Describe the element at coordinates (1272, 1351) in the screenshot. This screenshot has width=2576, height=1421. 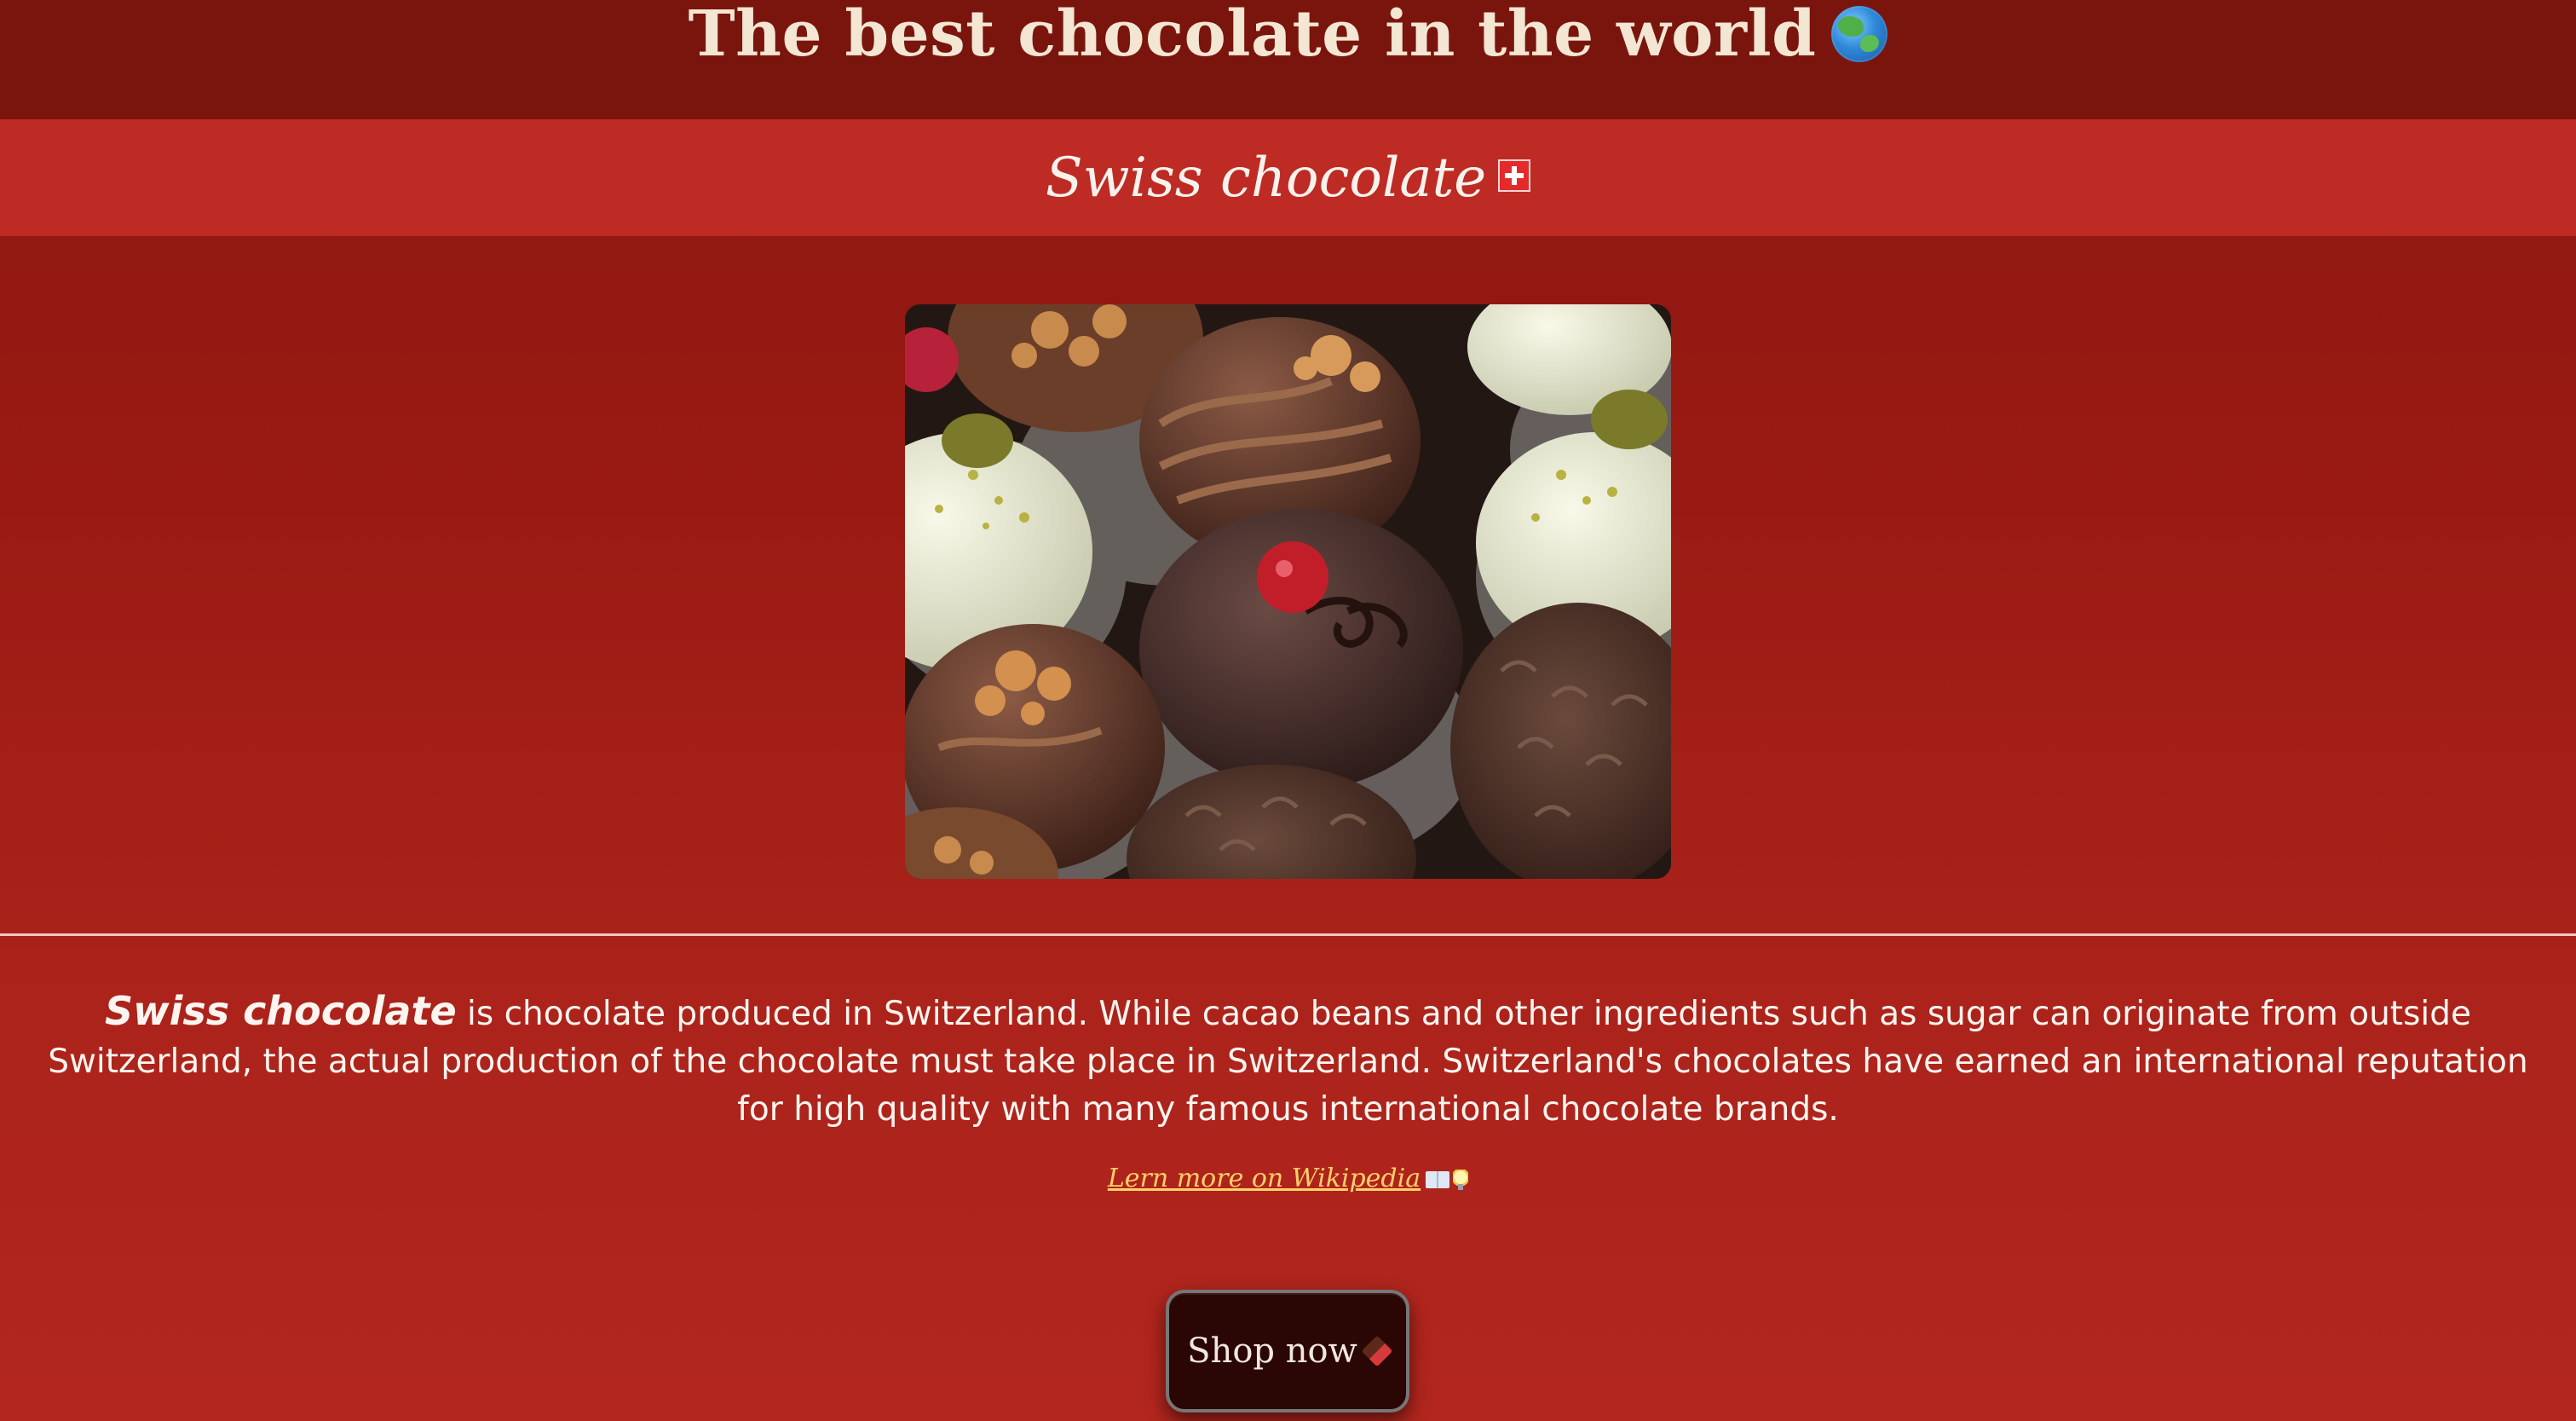
I see `shop-now-label: Shop now` at that location.